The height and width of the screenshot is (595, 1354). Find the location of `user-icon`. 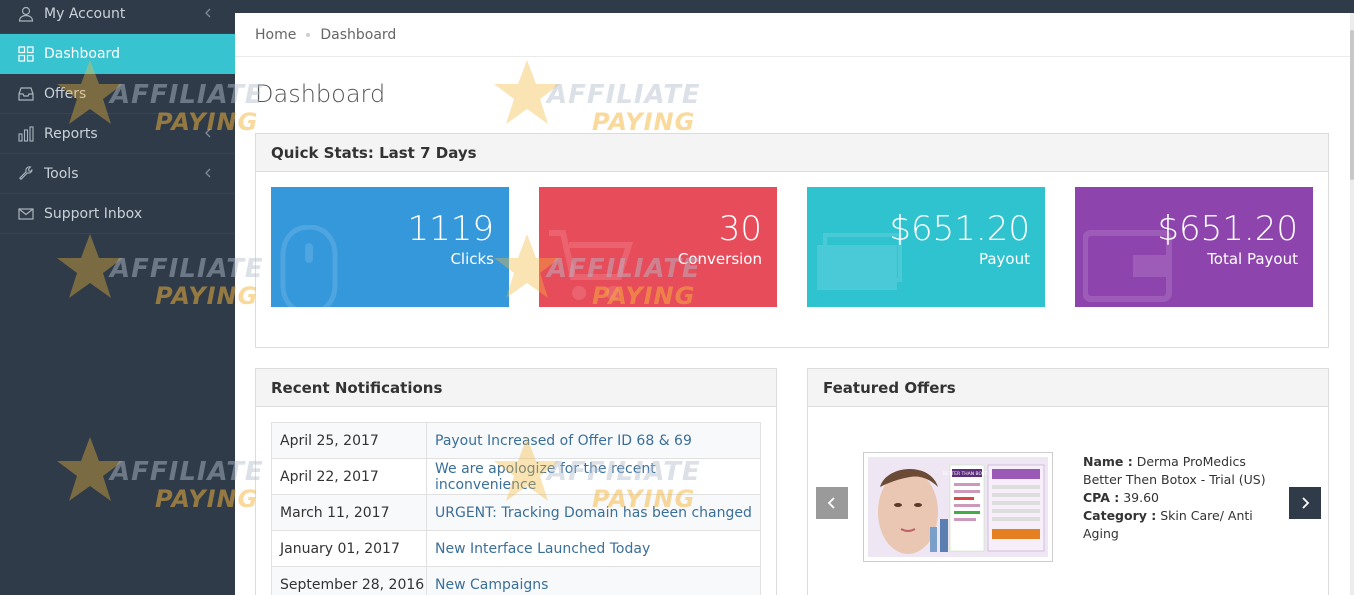

user-icon is located at coordinates (26, 14).